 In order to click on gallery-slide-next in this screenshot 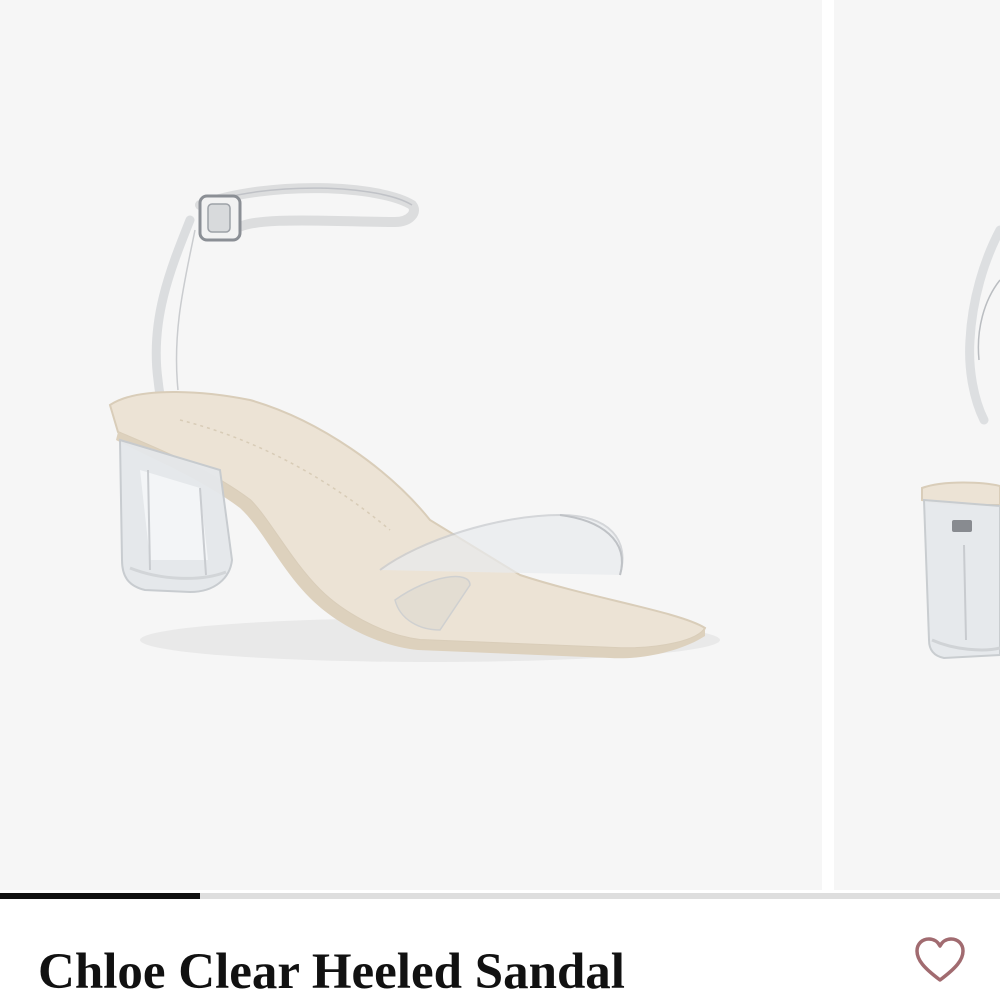, I will do `click(917, 445)`.